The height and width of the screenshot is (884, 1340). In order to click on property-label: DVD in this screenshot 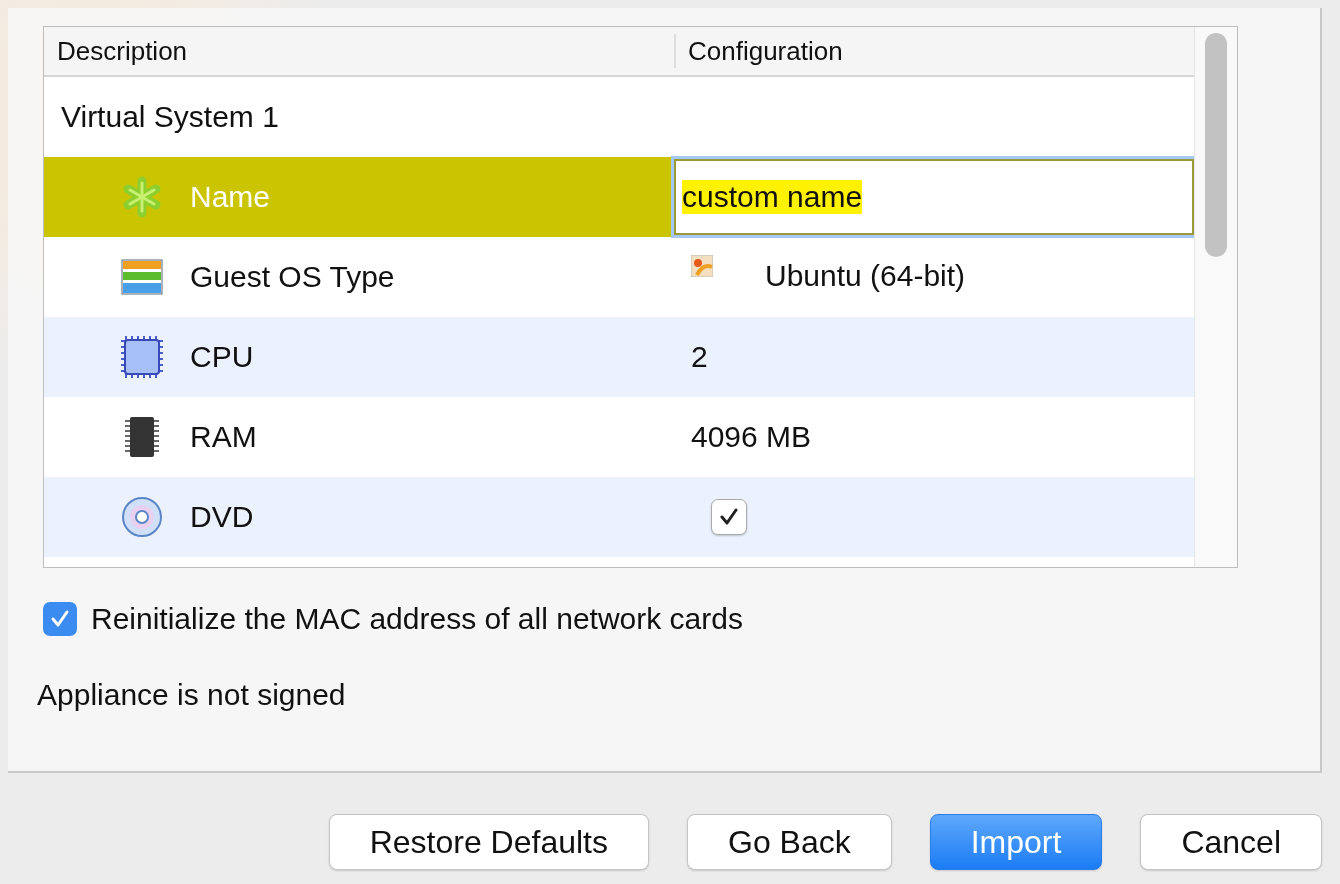, I will do `click(222, 517)`.